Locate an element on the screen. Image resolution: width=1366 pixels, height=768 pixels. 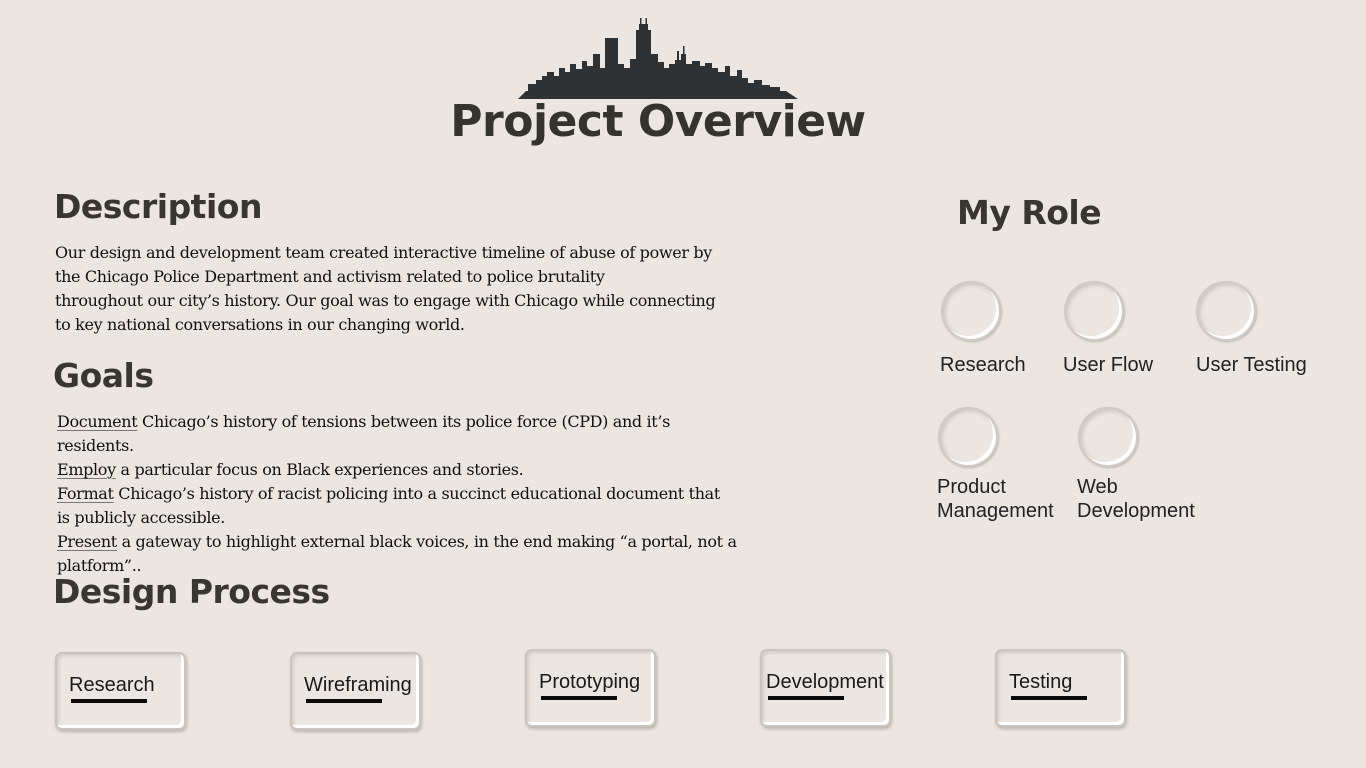
role-item-user-flow: User Flow is located at coordinates (1133, 329).